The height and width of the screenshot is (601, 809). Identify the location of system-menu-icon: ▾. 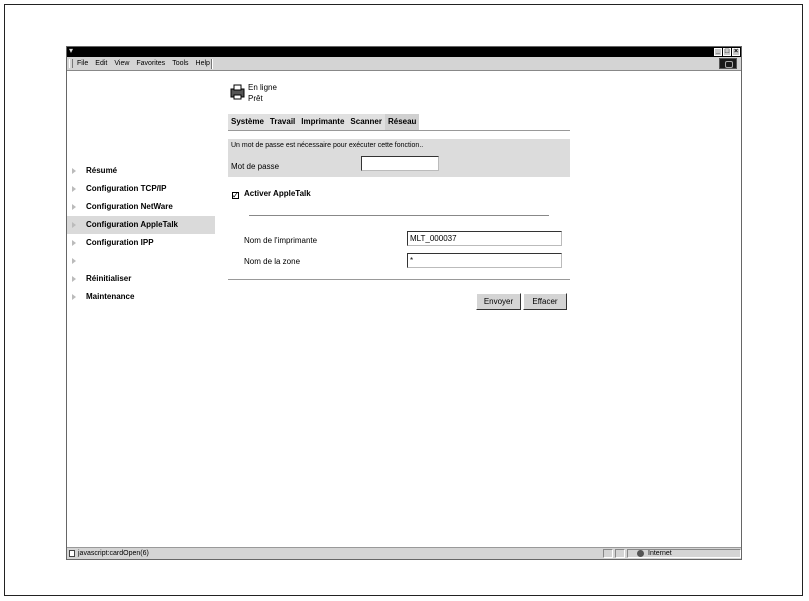
(71, 51).